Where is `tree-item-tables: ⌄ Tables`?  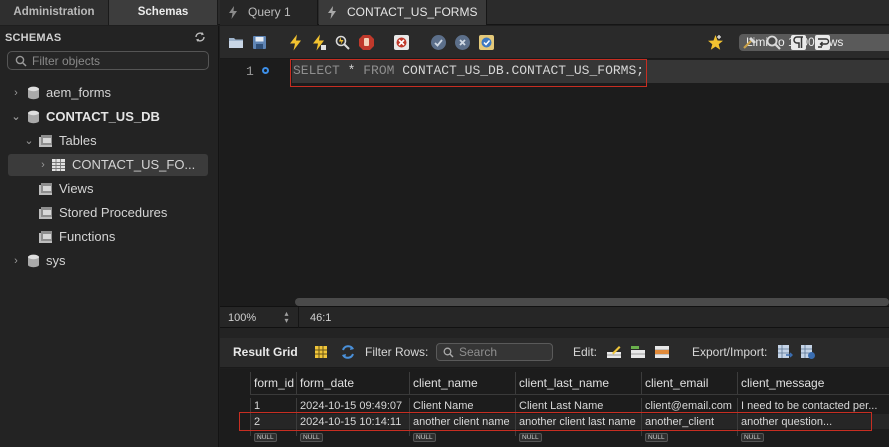
tree-item-tables: ⌄ Tables is located at coordinates (108, 141).